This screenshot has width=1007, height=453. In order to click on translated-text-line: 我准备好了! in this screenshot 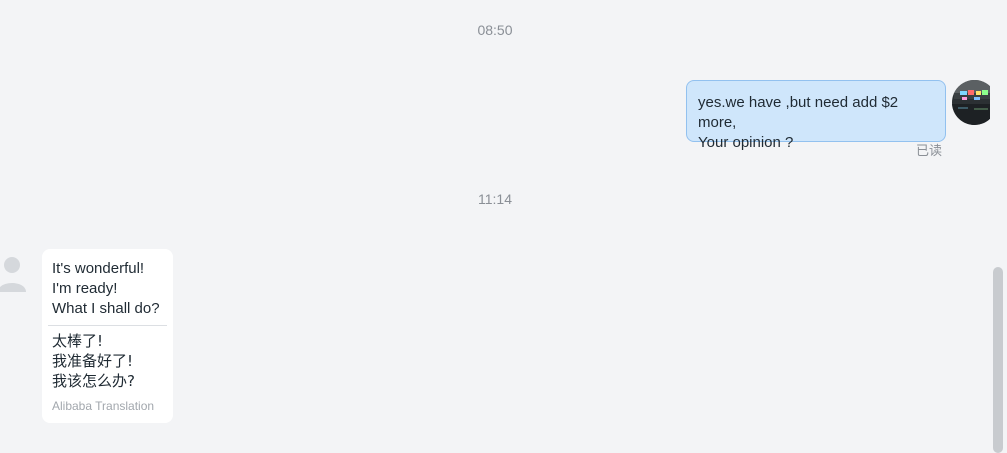, I will do `click(93, 361)`.